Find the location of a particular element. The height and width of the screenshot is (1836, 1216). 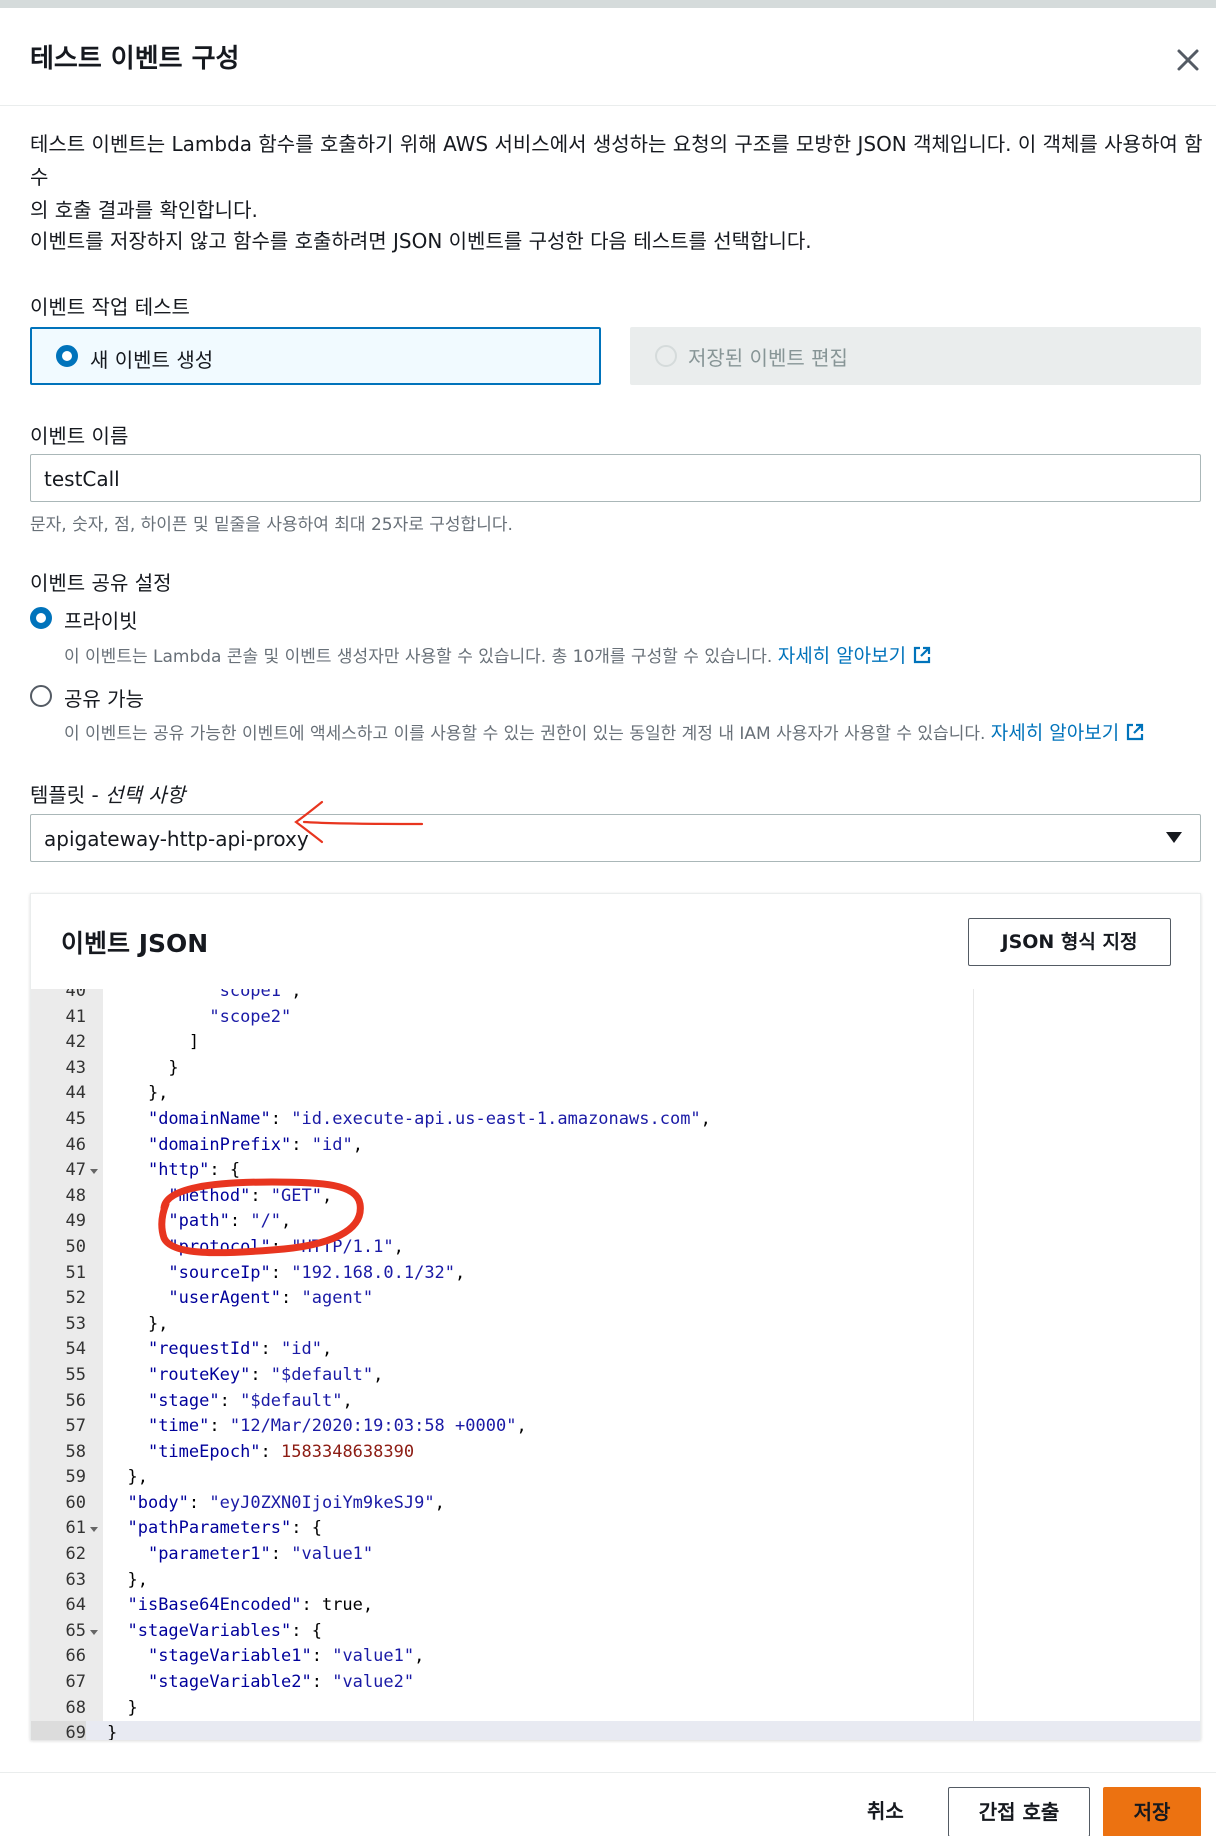

code-line: 68 } is located at coordinates (615, 1709).